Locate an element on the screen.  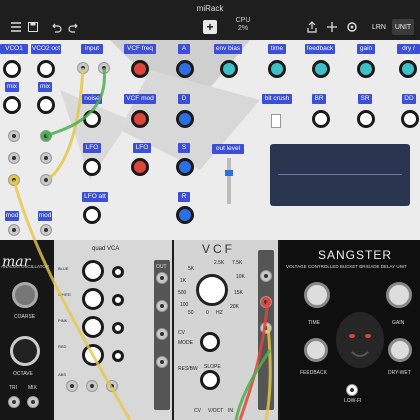
env-bias-knob is located at coordinates (229, 69).